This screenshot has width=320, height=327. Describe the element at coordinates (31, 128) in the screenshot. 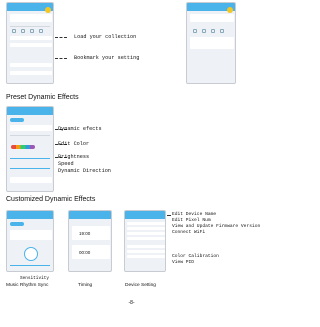

I see `effect-dropdown` at that location.